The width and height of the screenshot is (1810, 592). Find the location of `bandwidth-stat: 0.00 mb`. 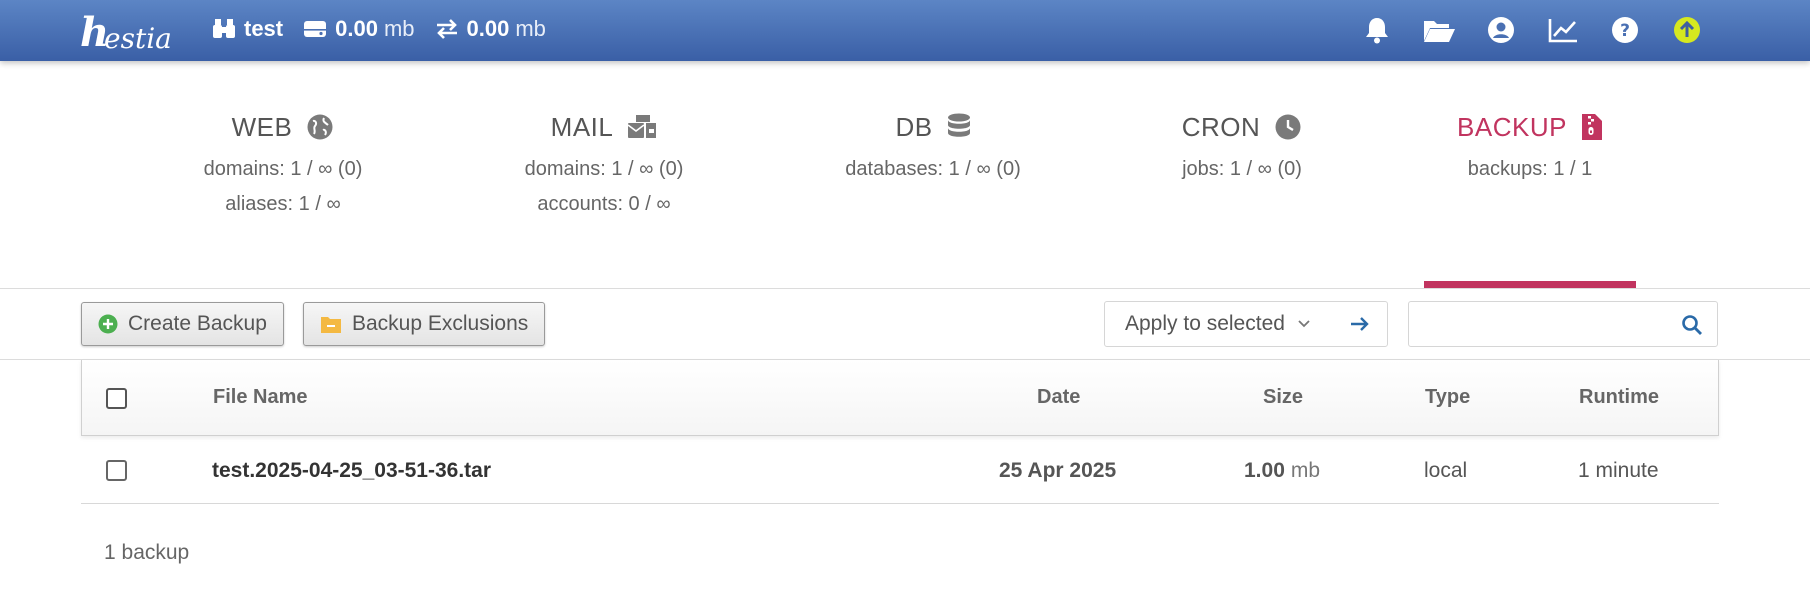

bandwidth-stat: 0.00 mb is located at coordinates (490, 29).